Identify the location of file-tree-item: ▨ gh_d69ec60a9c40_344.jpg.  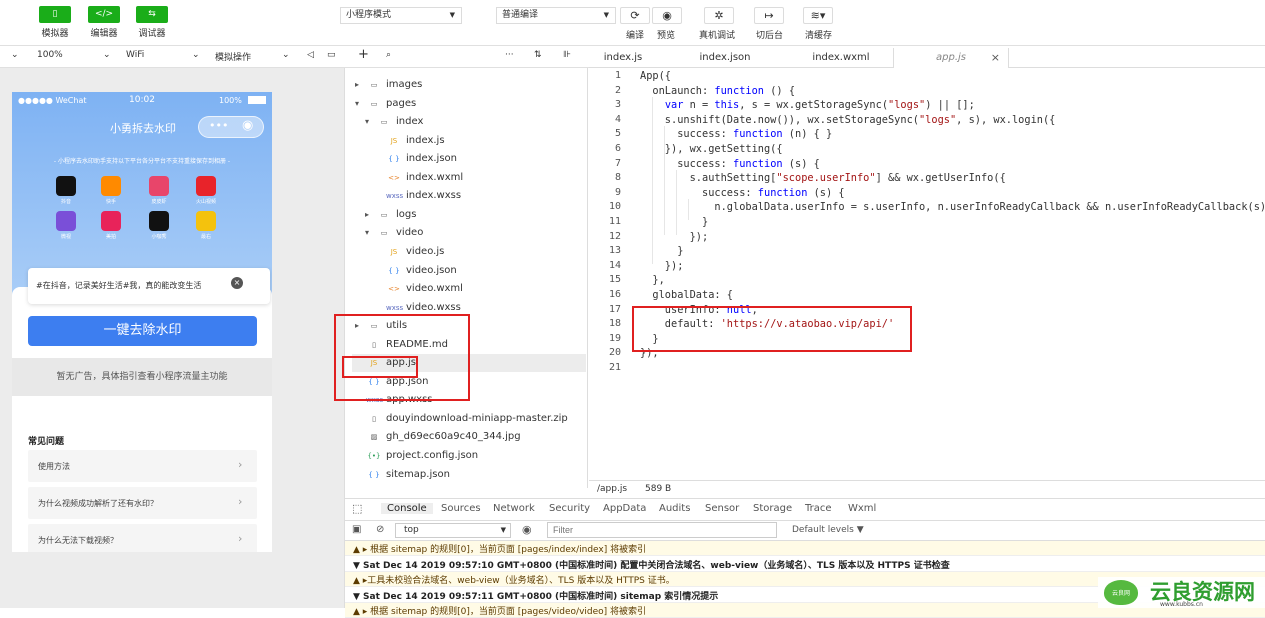
(469, 437).